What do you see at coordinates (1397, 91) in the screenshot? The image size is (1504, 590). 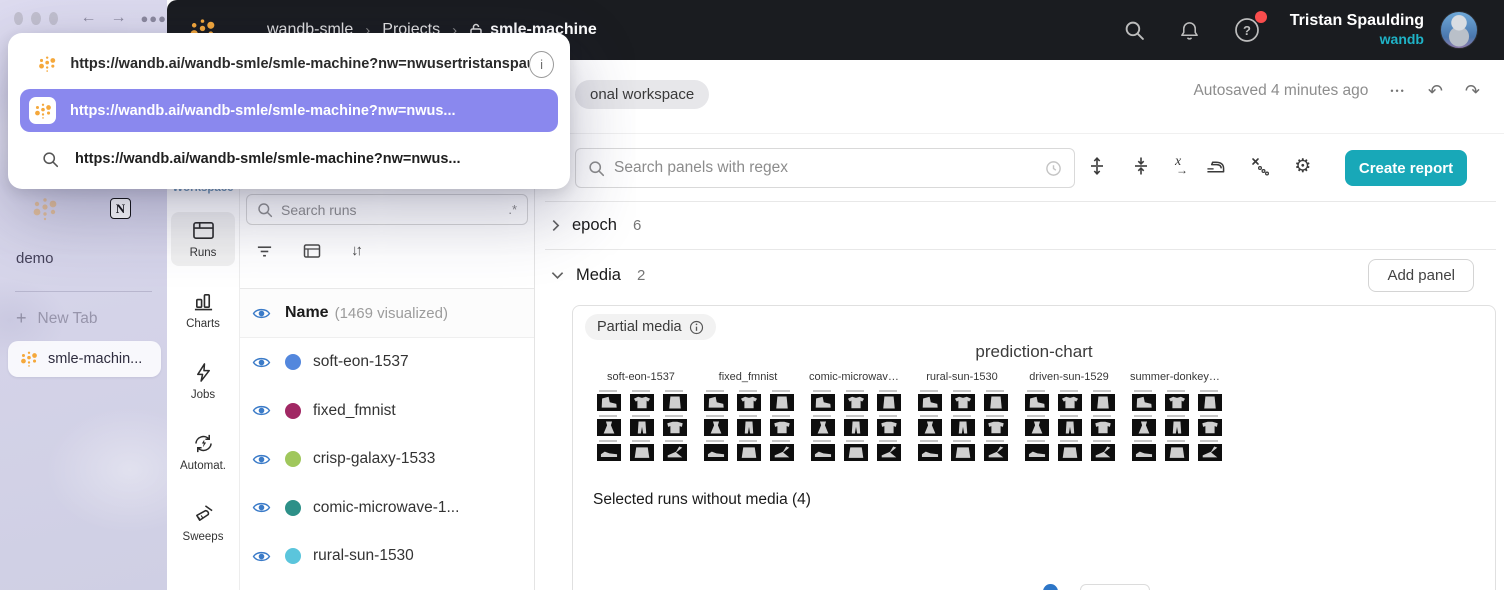 I see `workspace-menu-button: •••` at bounding box center [1397, 91].